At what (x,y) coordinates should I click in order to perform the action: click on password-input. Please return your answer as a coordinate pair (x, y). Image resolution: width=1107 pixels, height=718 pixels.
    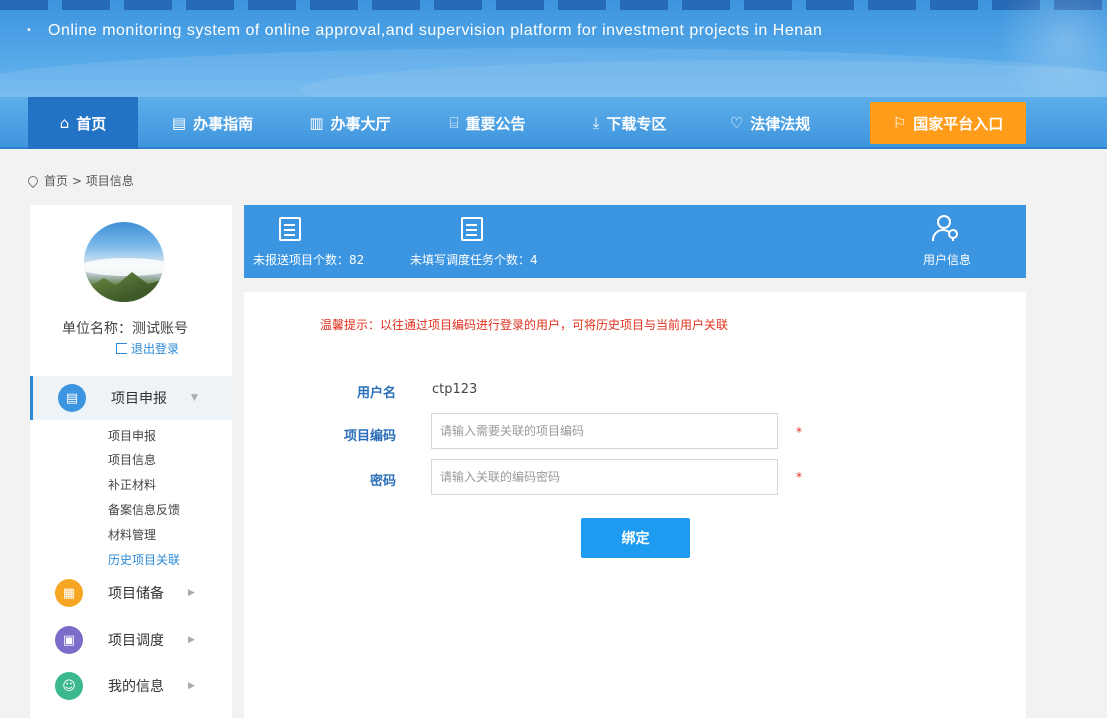
    Looking at the image, I should click on (604, 477).